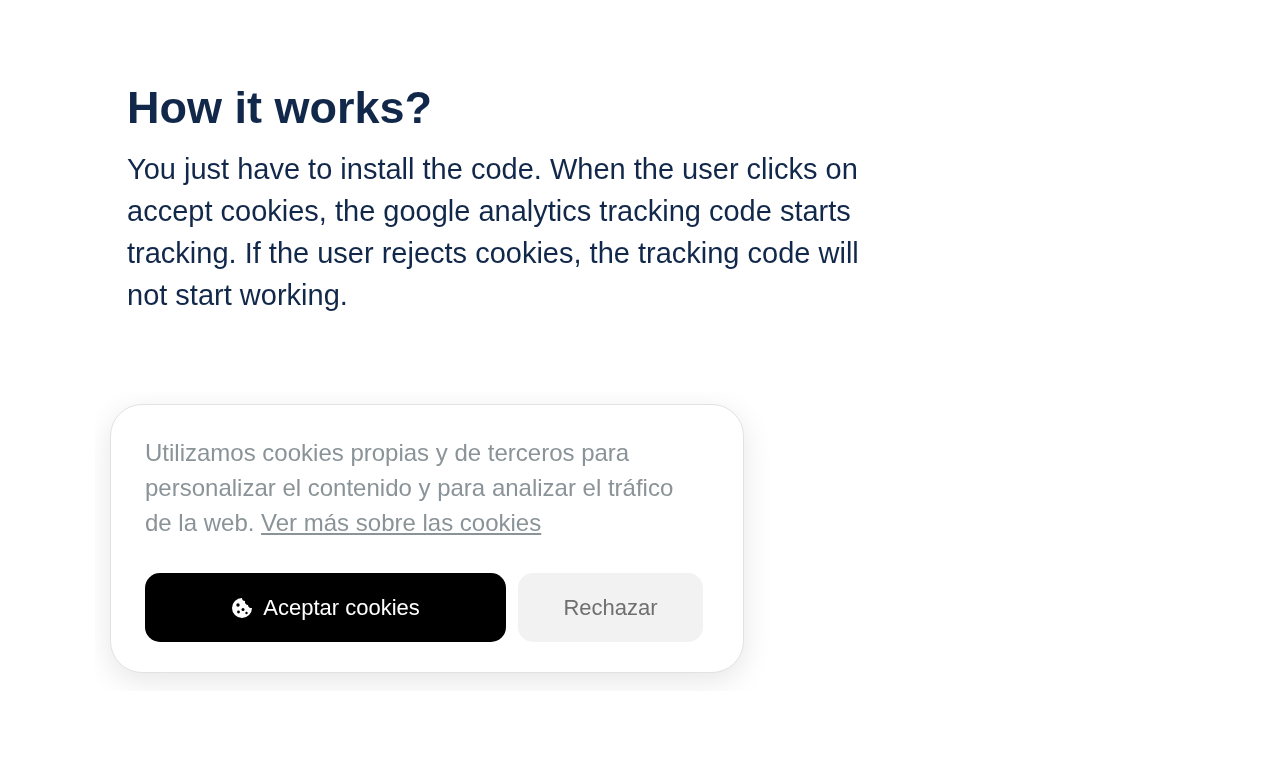 The image size is (1270, 760). Describe the element at coordinates (610, 607) in the screenshot. I see `reject-button: Rechazar` at that location.